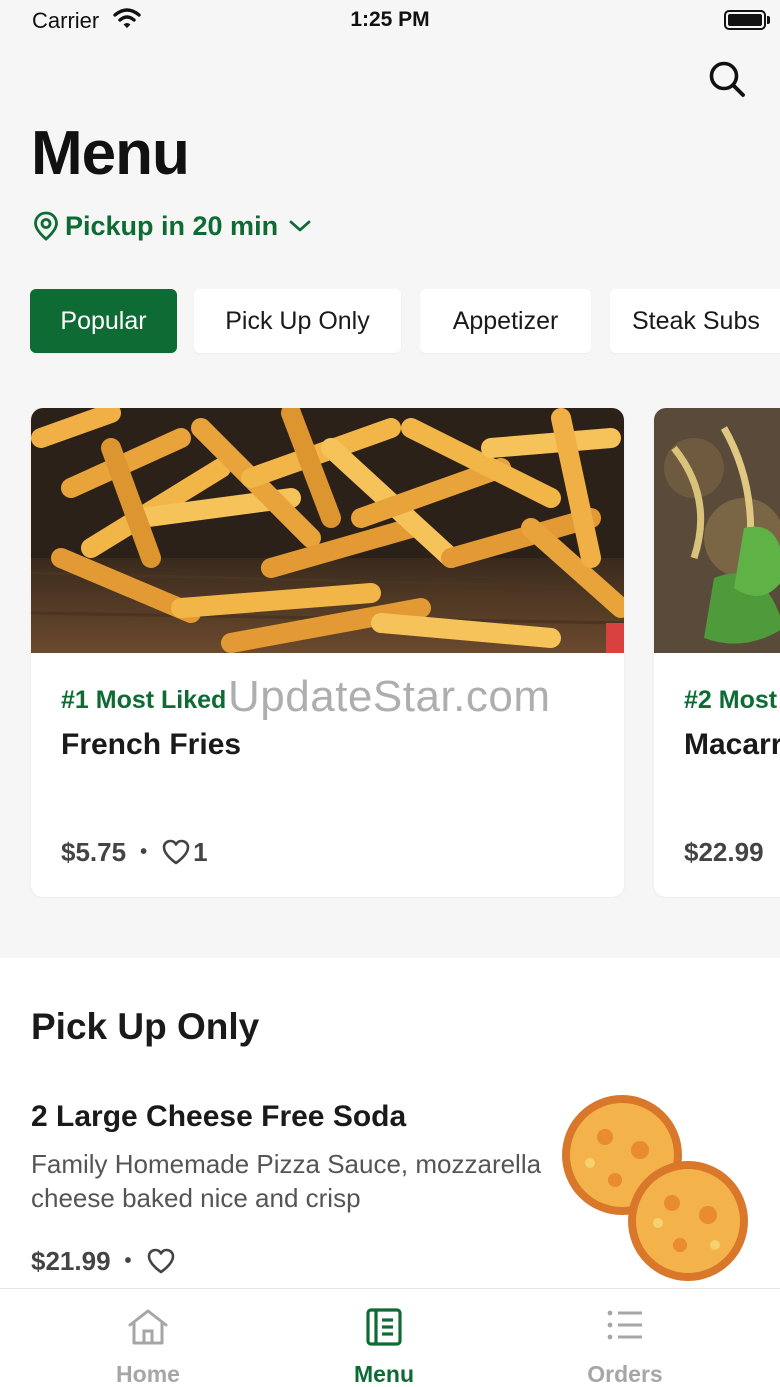  I want to click on search-icon, so click(727, 79).